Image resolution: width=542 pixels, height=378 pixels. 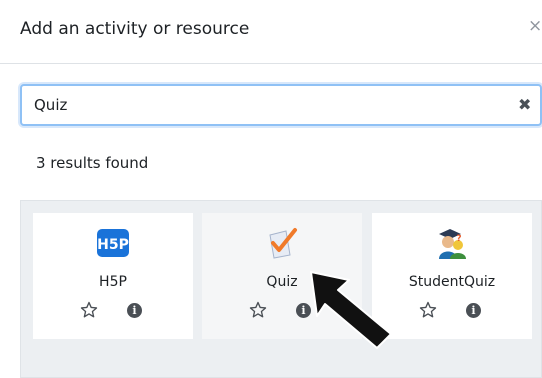 What do you see at coordinates (283, 243) in the screenshot?
I see `quiz-checkmark-icon` at bounding box center [283, 243].